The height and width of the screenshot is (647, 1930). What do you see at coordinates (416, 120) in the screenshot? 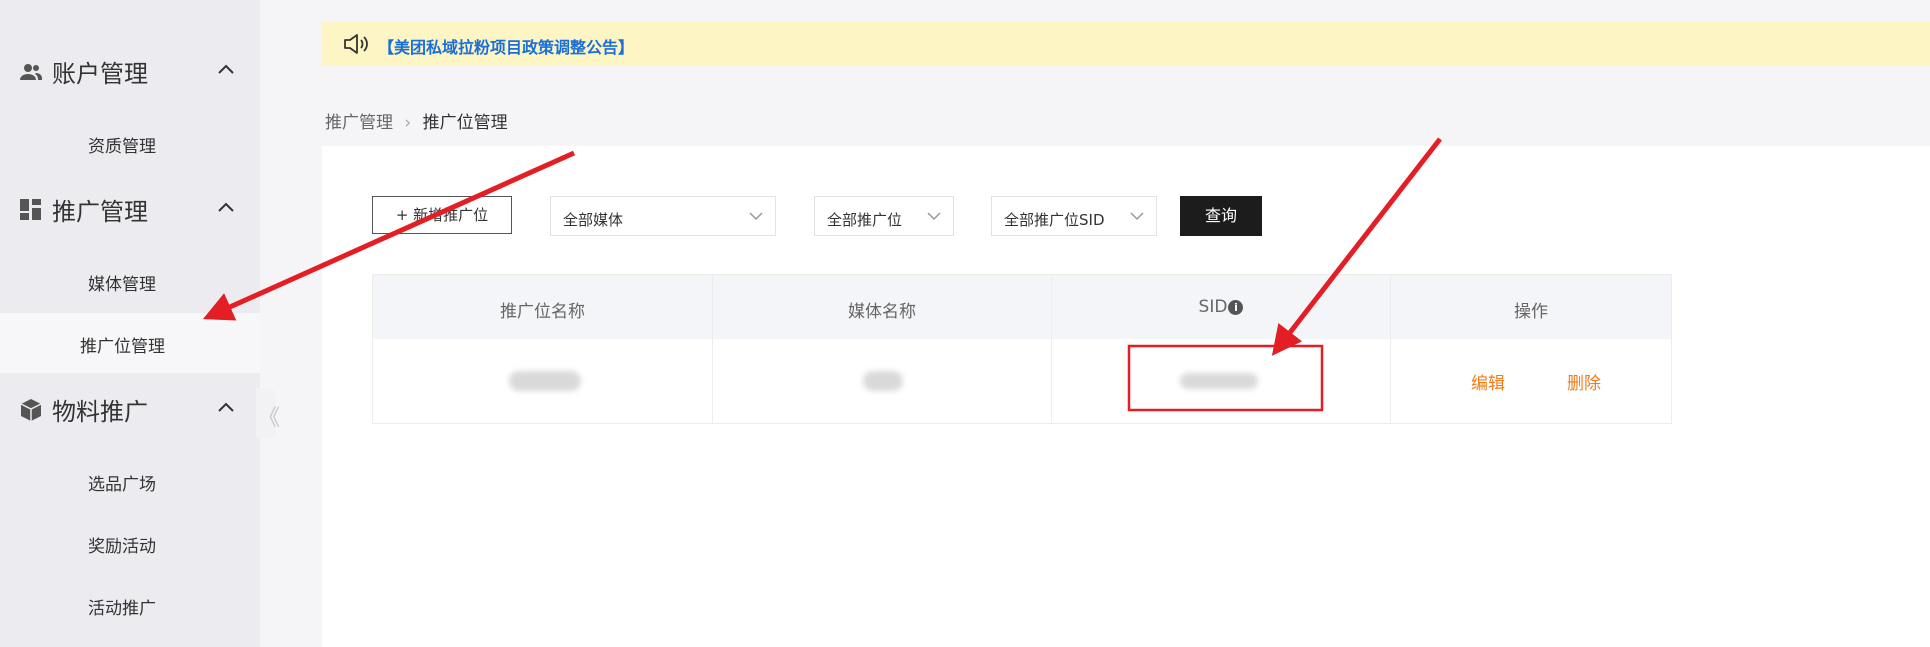
I see `breadcrumb: 推广管理 › 推广位管理` at bounding box center [416, 120].